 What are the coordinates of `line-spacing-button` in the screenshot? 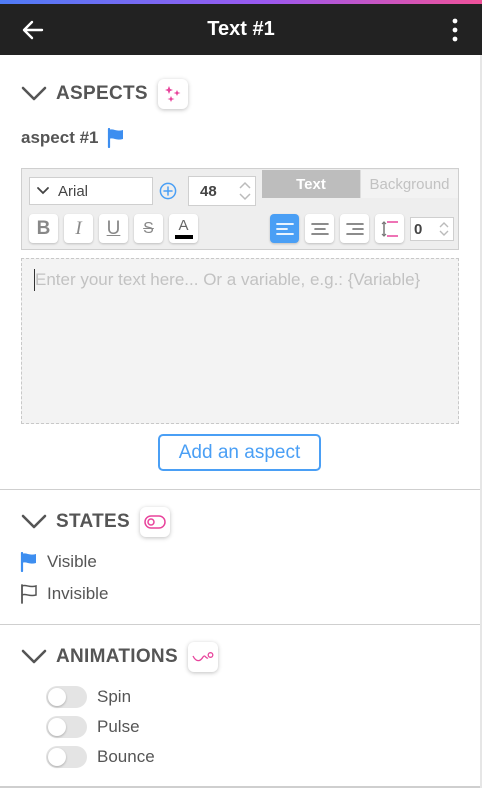 It's located at (389, 228).